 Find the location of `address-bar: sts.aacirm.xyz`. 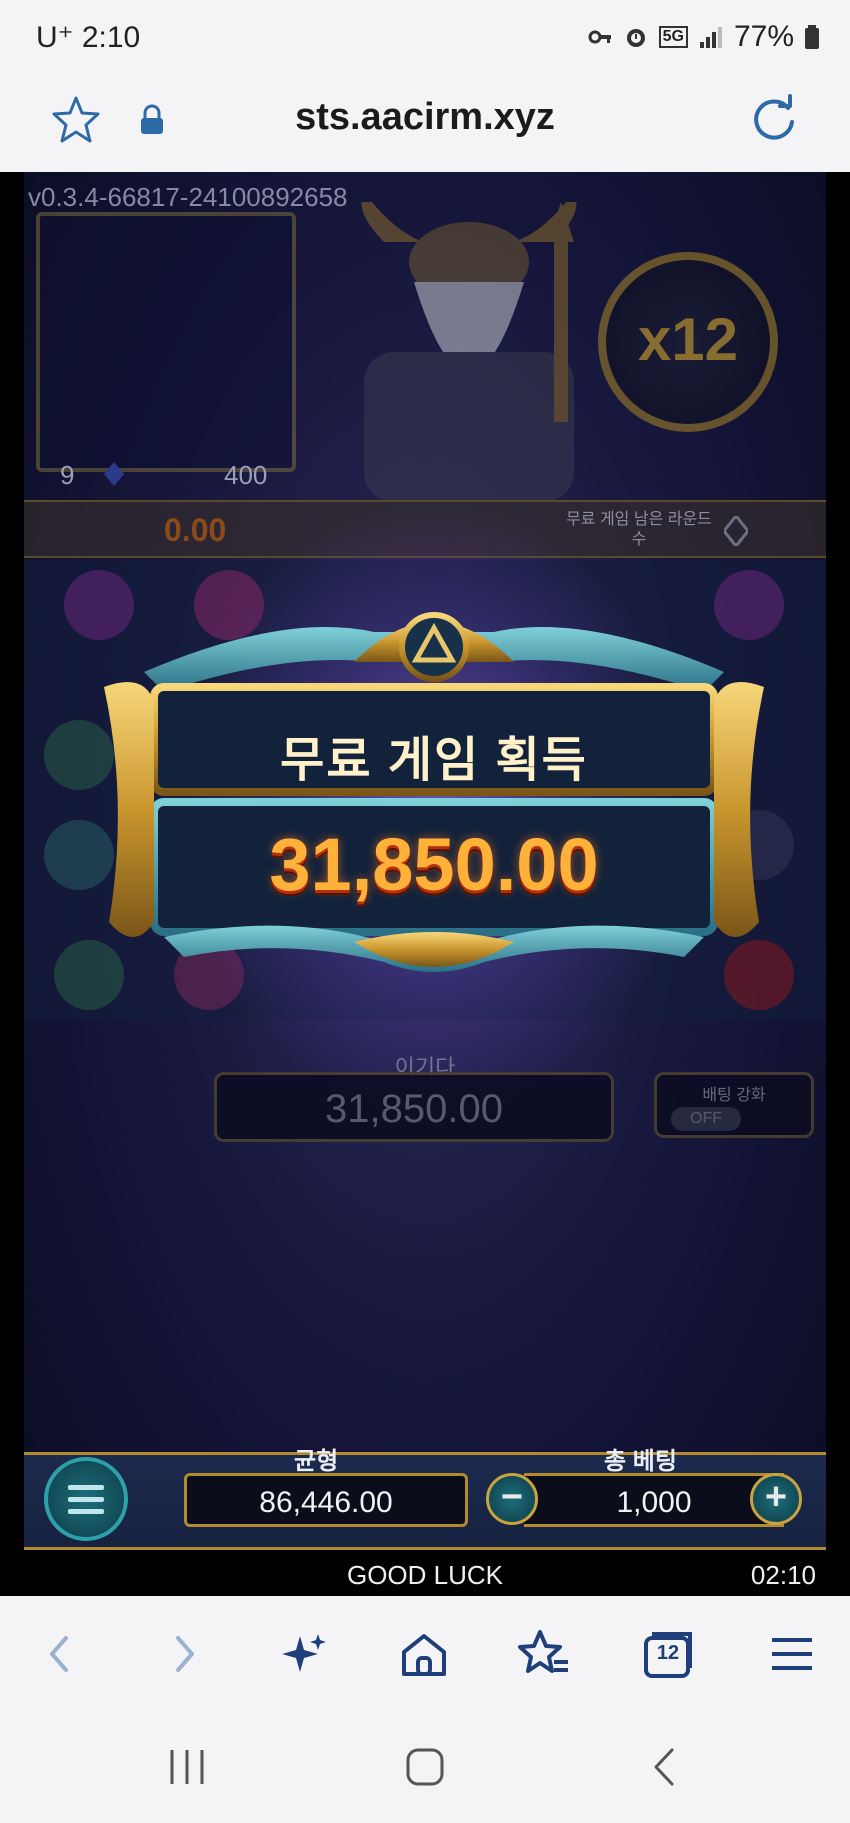

address-bar: sts.aacirm.xyz is located at coordinates (425, 123).